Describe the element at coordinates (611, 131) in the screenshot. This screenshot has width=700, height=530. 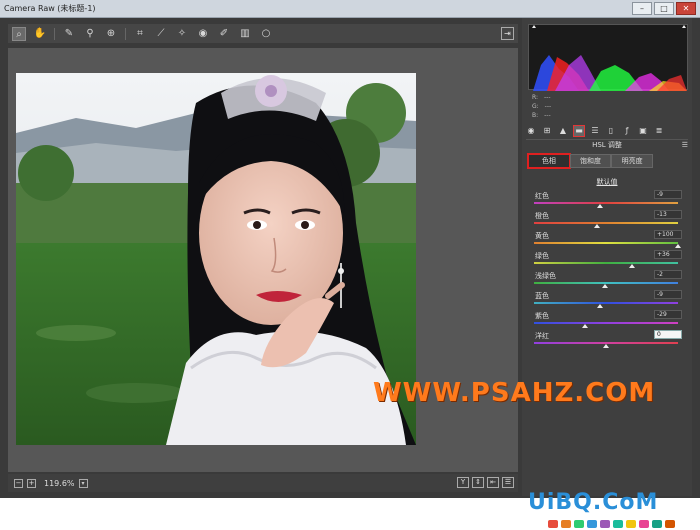
I see `lens-icon: ▯` at that location.